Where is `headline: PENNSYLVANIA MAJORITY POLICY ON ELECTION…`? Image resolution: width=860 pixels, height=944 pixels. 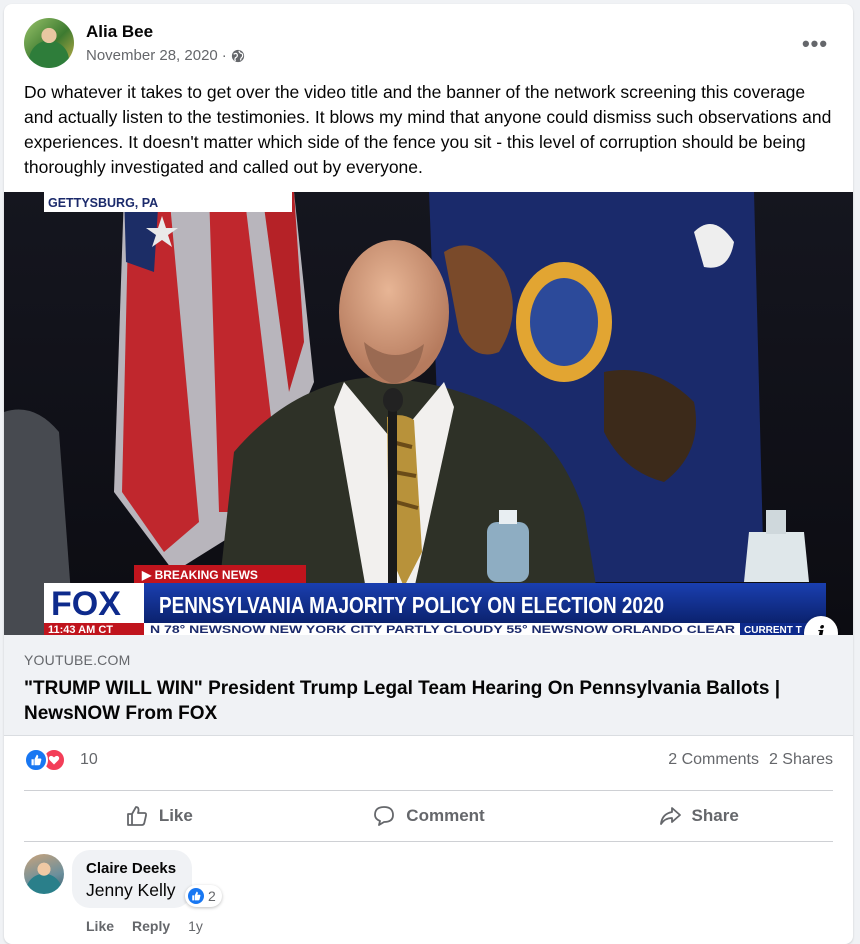 headline: PENNSYLVANIA MAJORITY POLICY ON ELECTION… is located at coordinates (411, 605).